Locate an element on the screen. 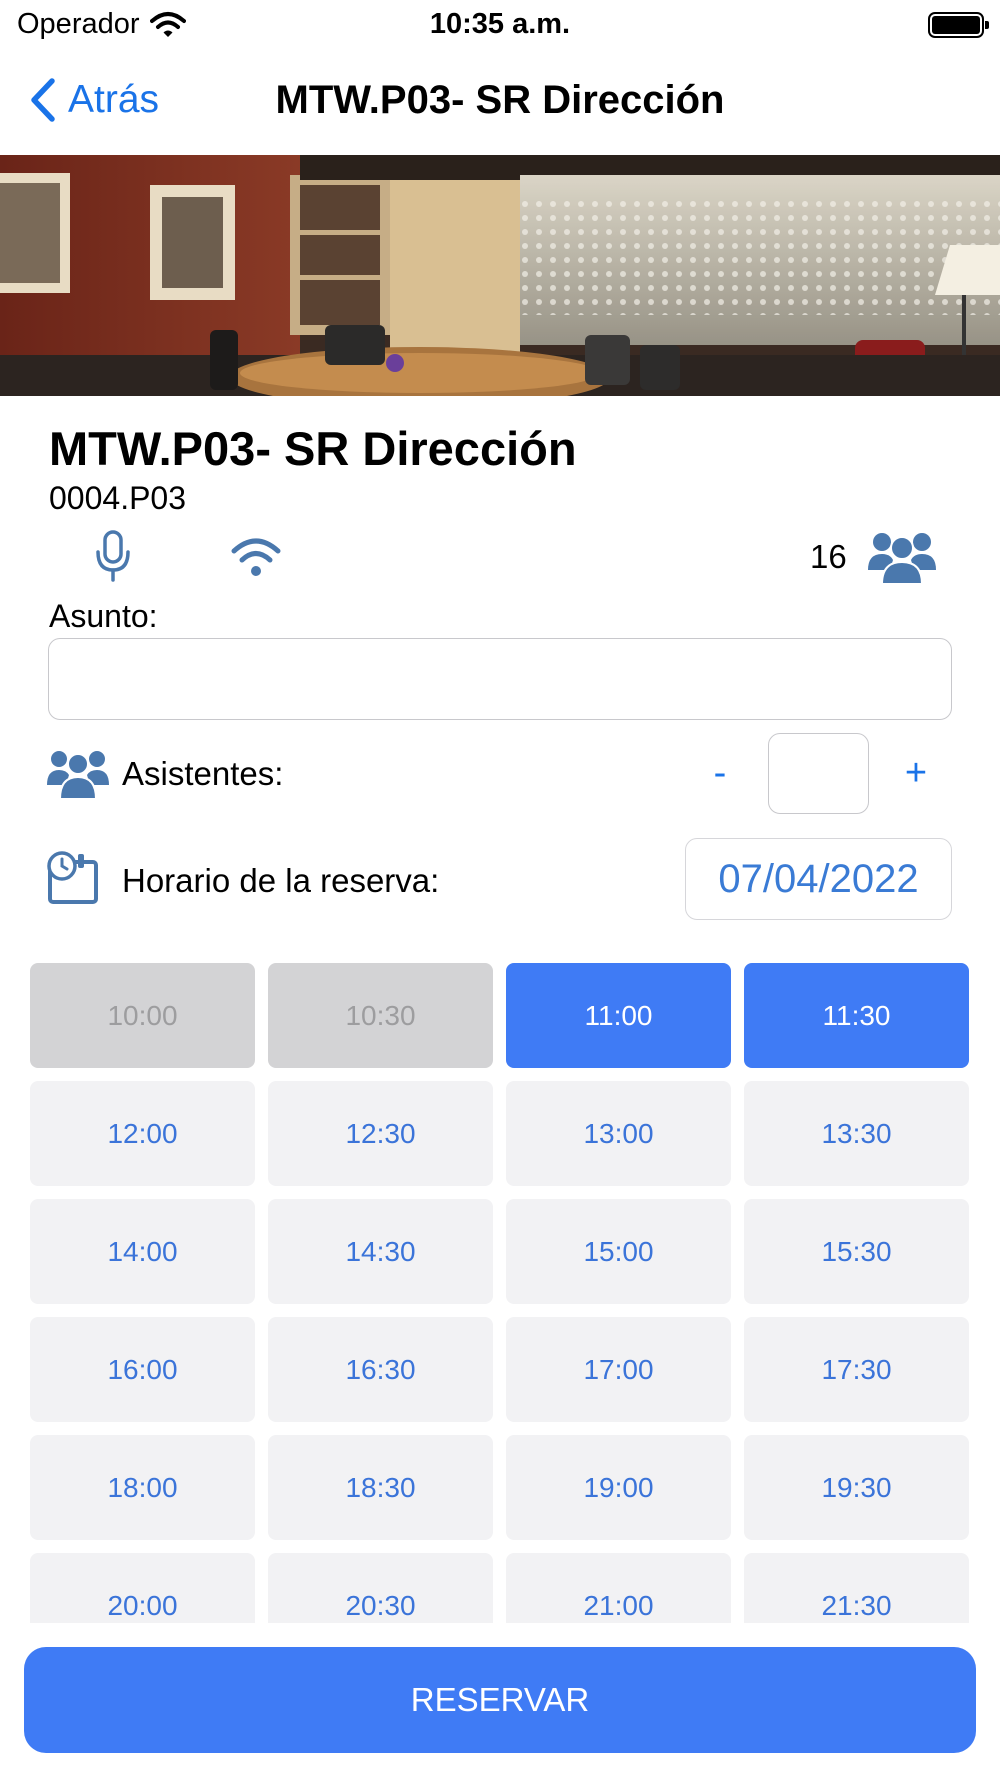 This screenshot has width=1000, height=1778. time-slot-1400: 14:00 is located at coordinates (142, 1251).